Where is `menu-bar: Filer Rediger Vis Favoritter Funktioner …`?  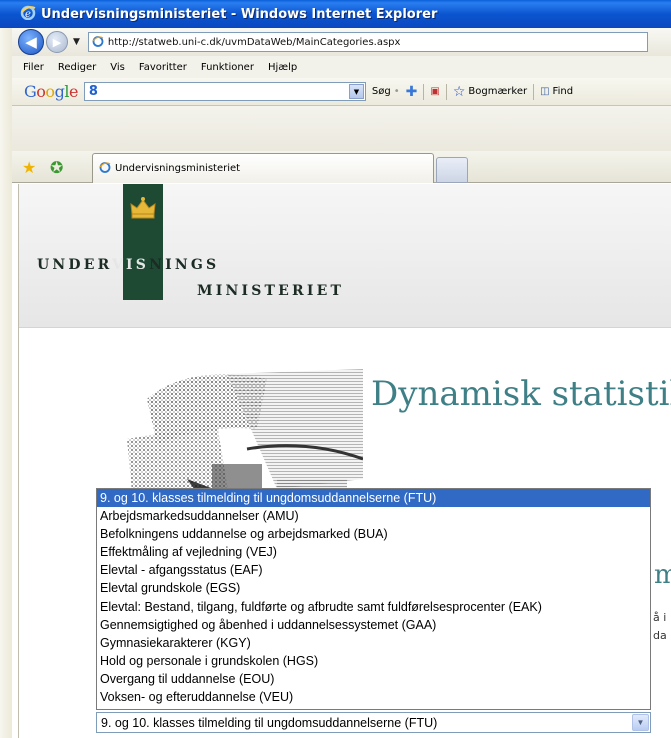 menu-bar: Filer Rediger Vis Favoritter Funktioner … is located at coordinates (341, 67).